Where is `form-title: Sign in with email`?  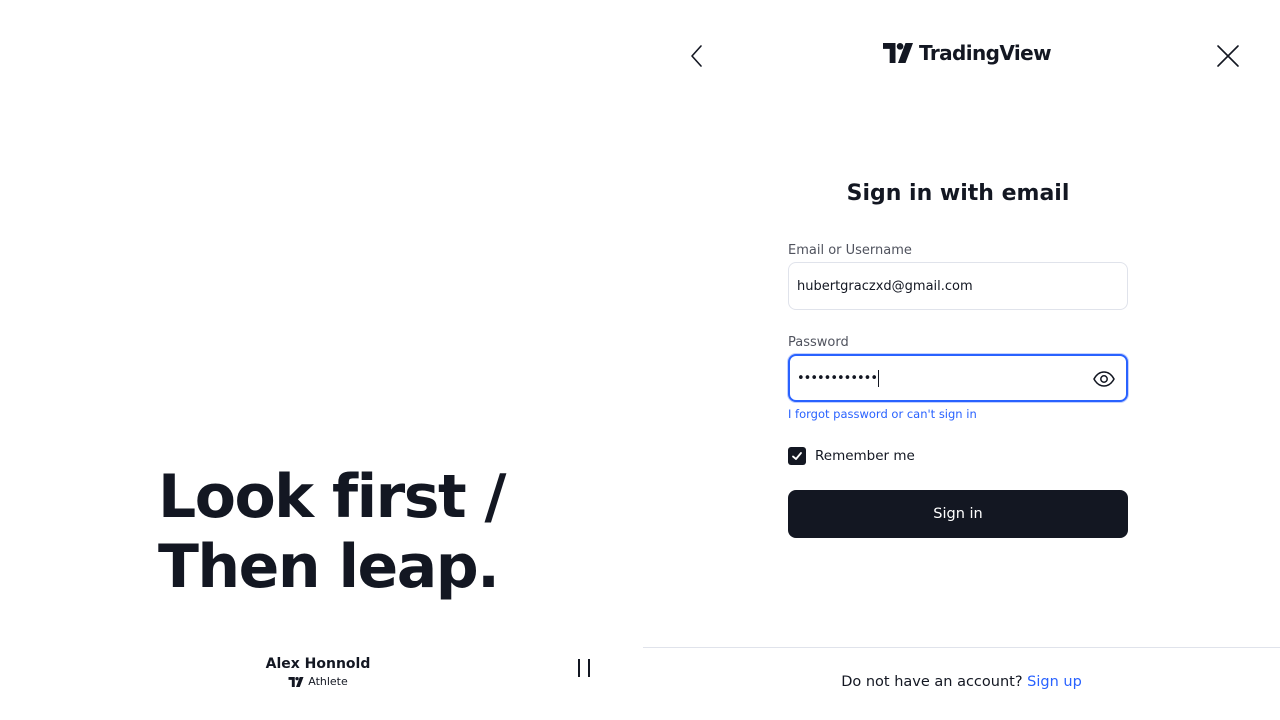 form-title: Sign in with email is located at coordinates (958, 193).